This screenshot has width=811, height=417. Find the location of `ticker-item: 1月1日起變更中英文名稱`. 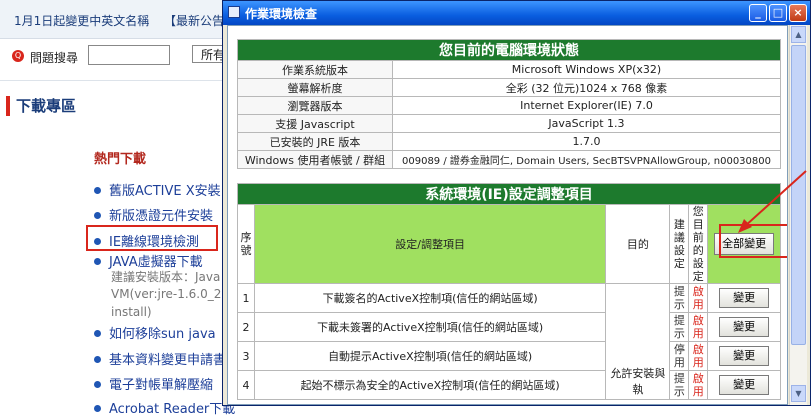

ticker-item: 1月1日起變更中英文名稱 is located at coordinates (81, 20).